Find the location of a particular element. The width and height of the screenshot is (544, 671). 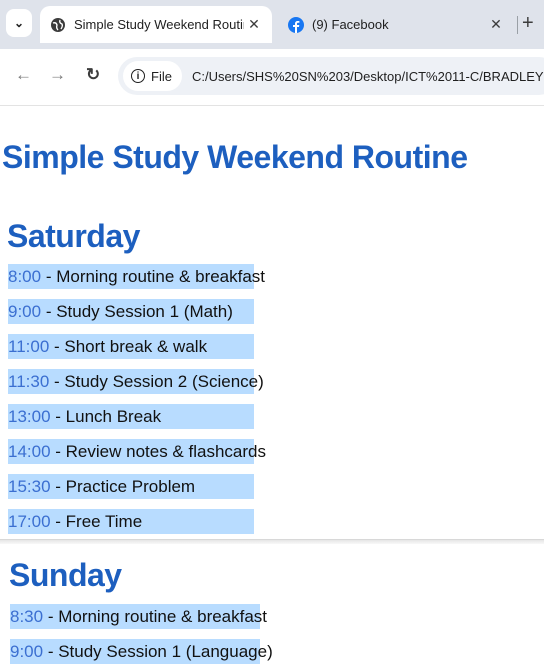

section-divider is located at coordinates (272, 541).